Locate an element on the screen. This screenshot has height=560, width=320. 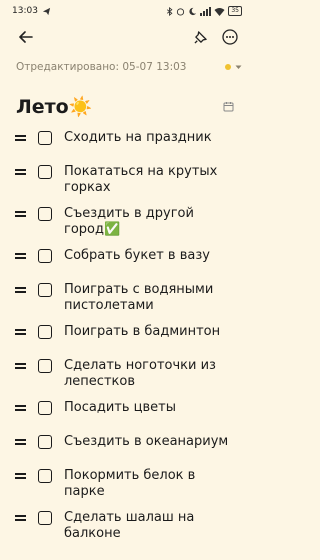
bluetooth-icon is located at coordinates (170, 11).